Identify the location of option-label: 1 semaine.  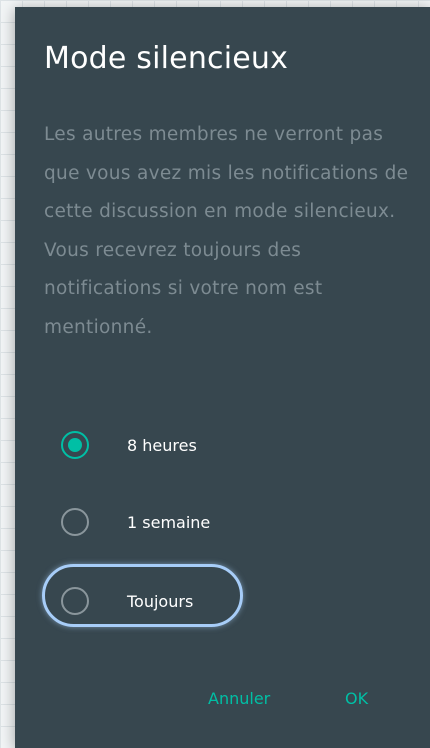
(169, 522).